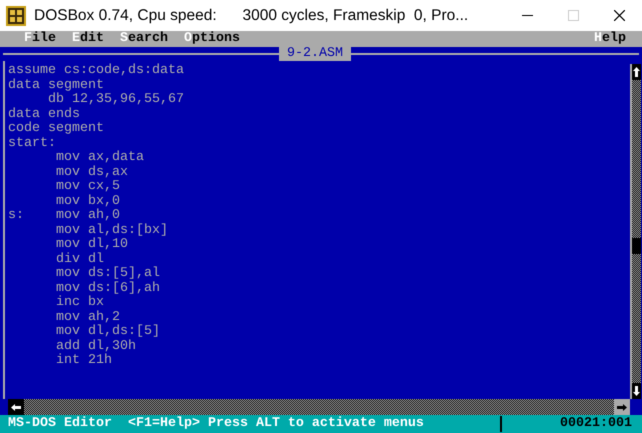 The image size is (642, 433). Describe the element at coordinates (91, 173) in the screenshot. I see `code-line: mov ds,ax` at that location.